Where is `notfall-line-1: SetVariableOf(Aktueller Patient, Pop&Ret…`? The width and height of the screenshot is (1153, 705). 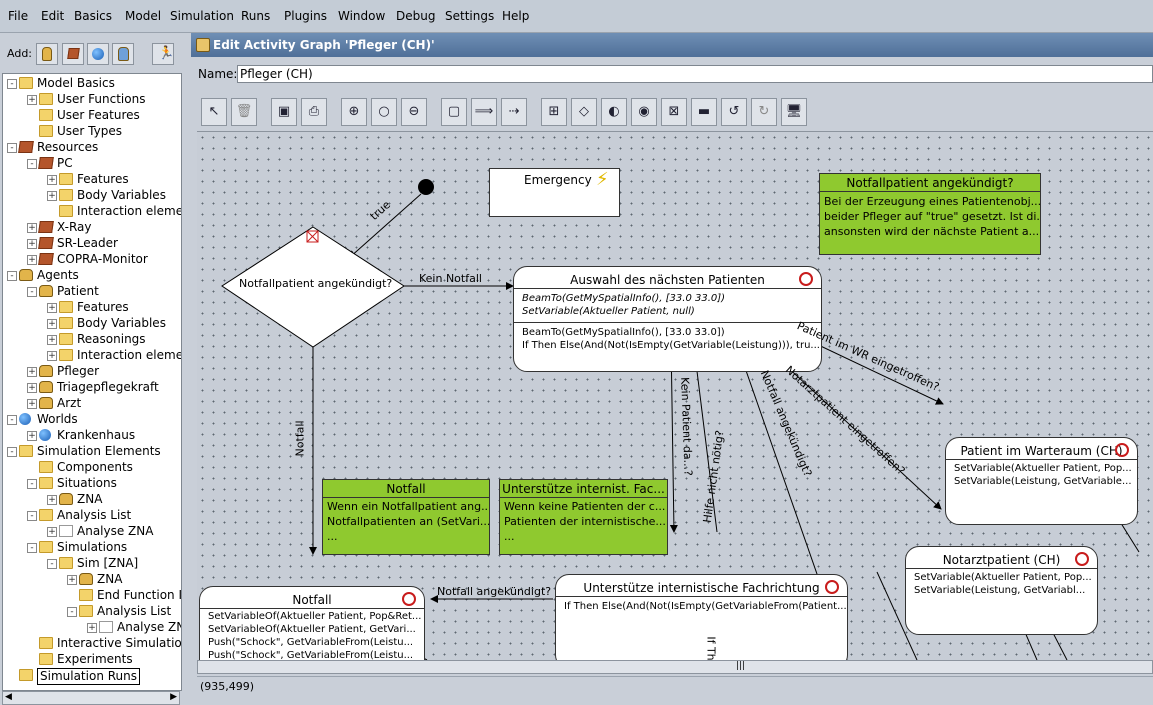 notfall-line-1: SetVariableOf(Aktueller Patient, Pop&Ret… is located at coordinates (315, 616).